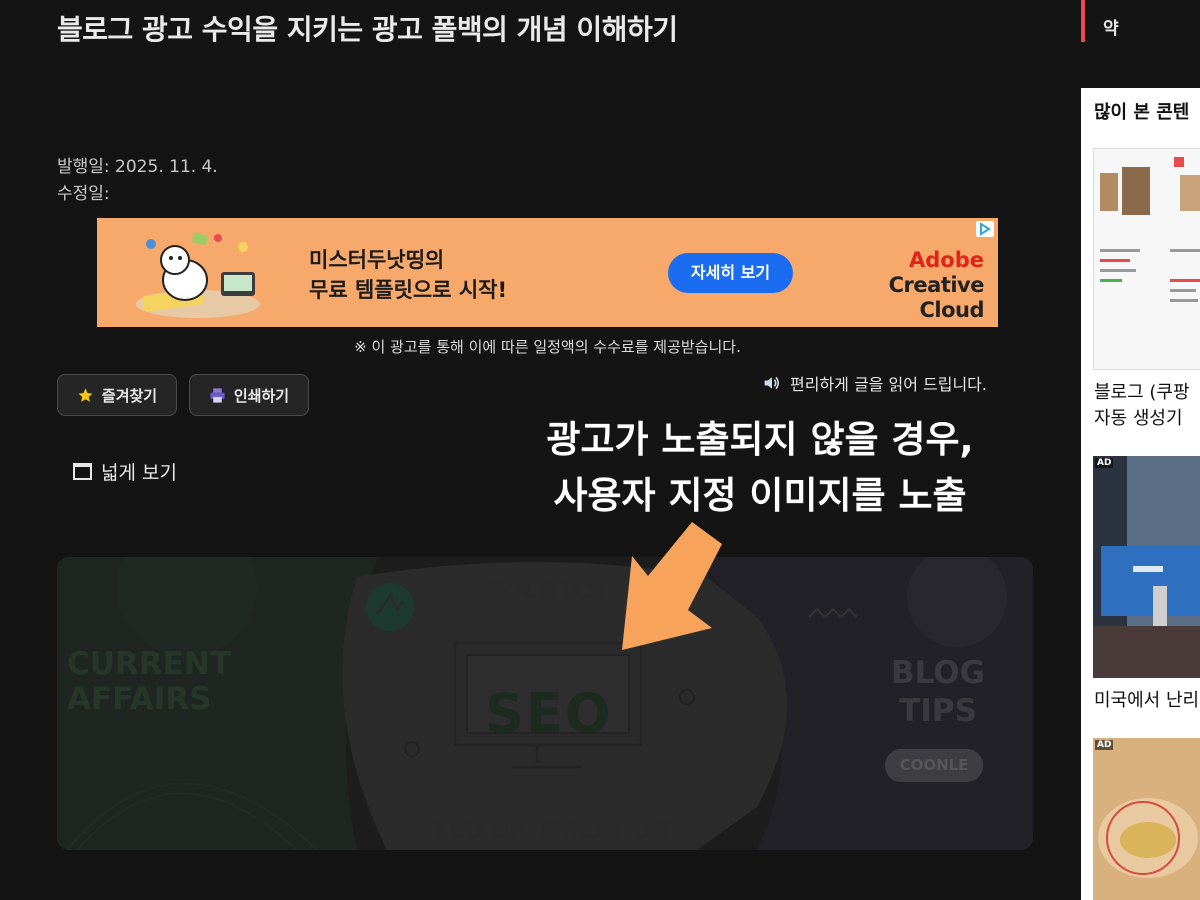 The height and width of the screenshot is (900, 1200). Describe the element at coordinates (129, 395) in the screenshot. I see `bookmark-label: 즐겨찾기` at that location.